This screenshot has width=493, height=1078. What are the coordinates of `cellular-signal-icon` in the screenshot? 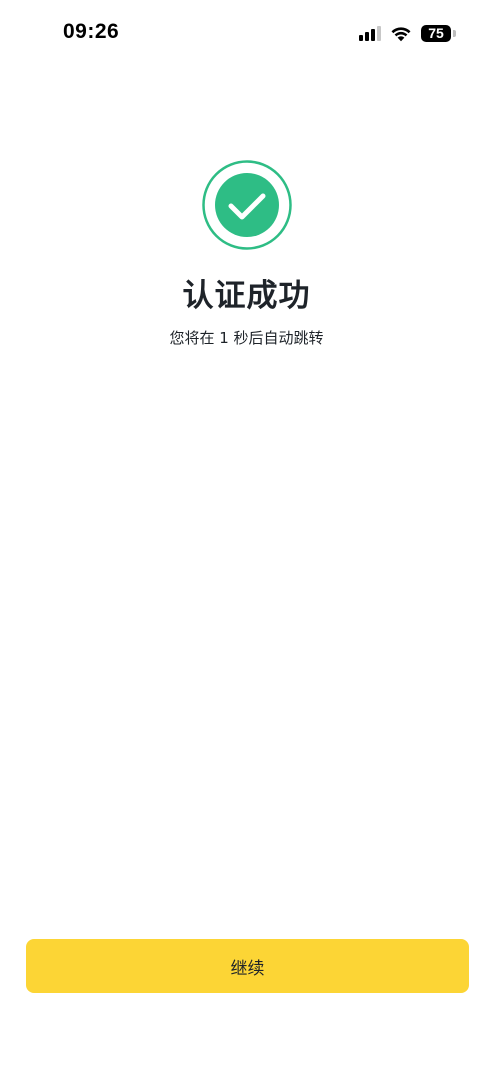 It's located at (370, 33).